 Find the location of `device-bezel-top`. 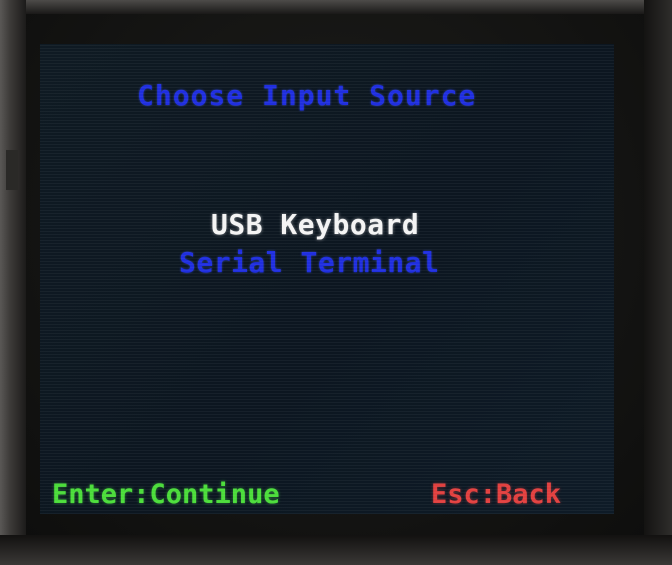

device-bezel-top is located at coordinates (336, 7).